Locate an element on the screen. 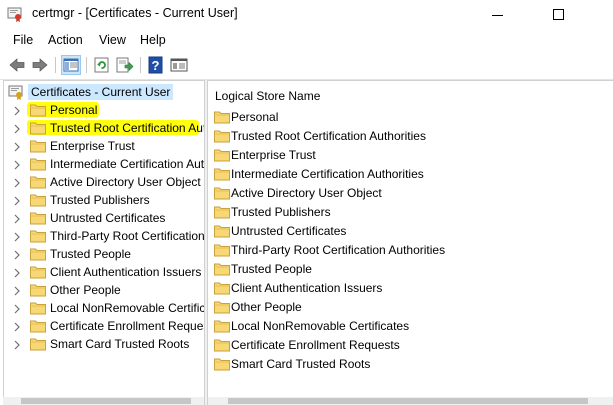 The height and width of the screenshot is (405, 613). back-button is located at coordinates (17, 65).